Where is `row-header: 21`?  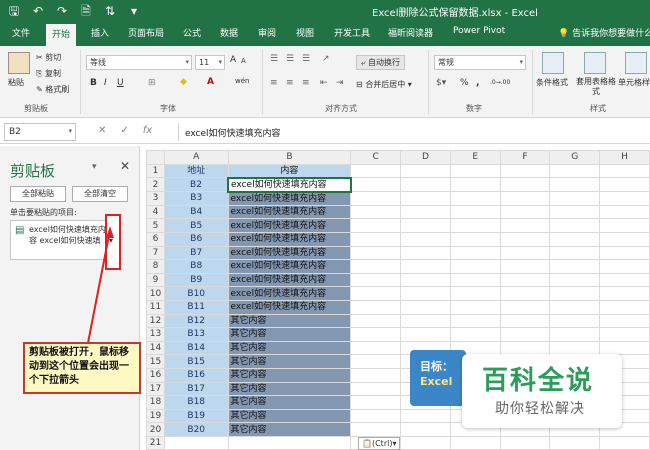 row-header: 21 is located at coordinates (155, 442).